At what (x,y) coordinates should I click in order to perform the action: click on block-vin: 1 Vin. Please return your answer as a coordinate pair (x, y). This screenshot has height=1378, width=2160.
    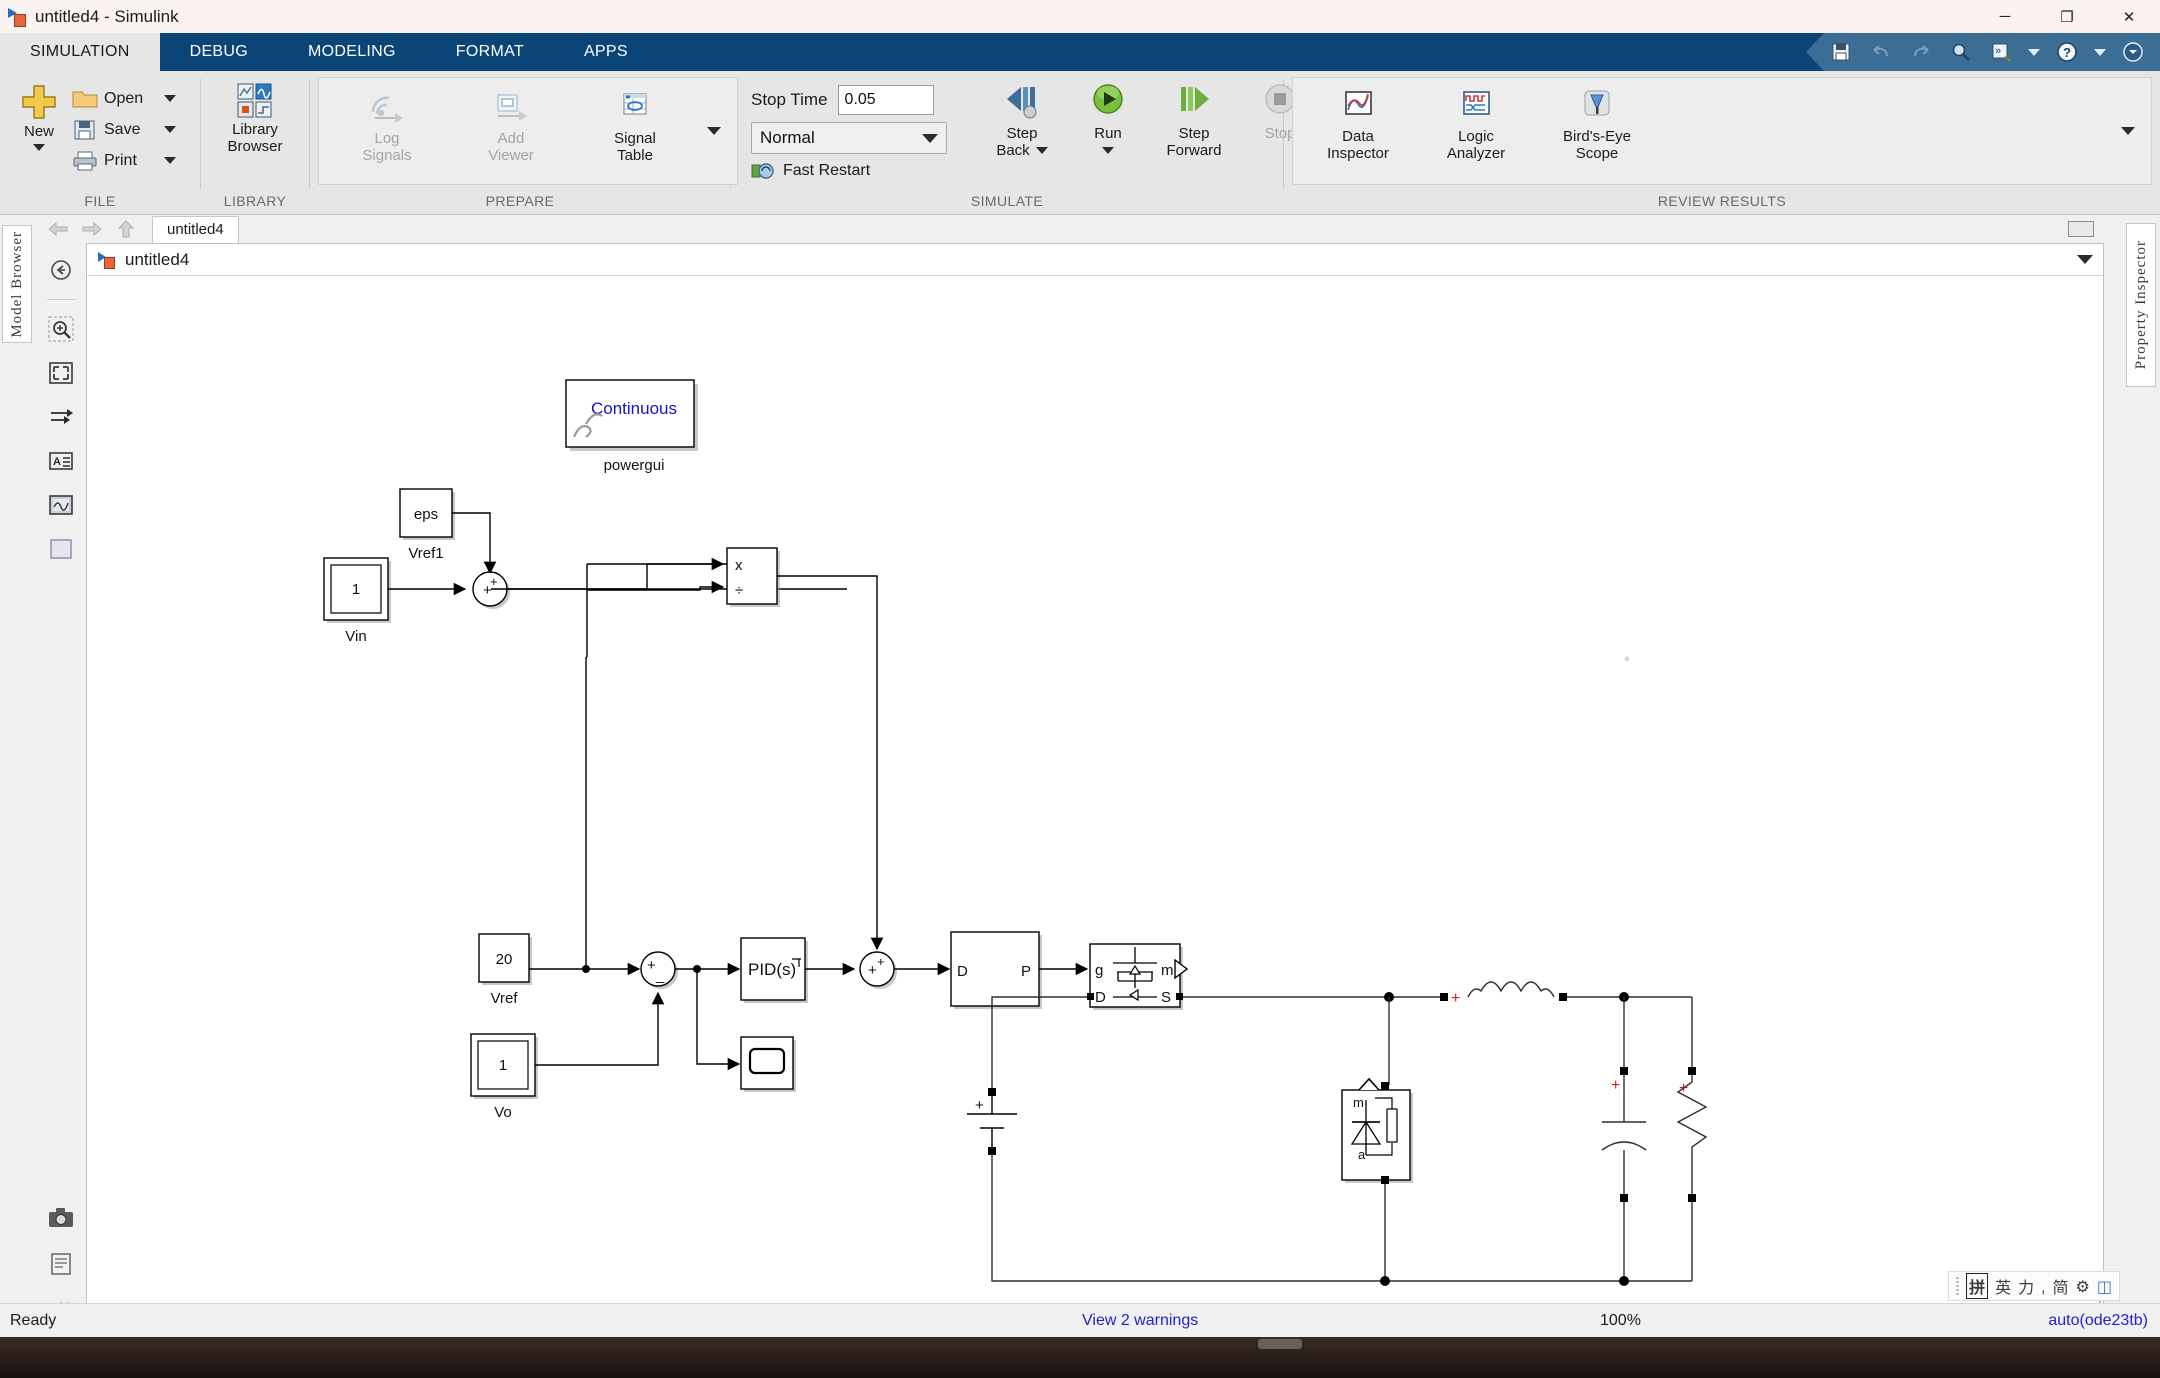
    Looking at the image, I should click on (357, 601).